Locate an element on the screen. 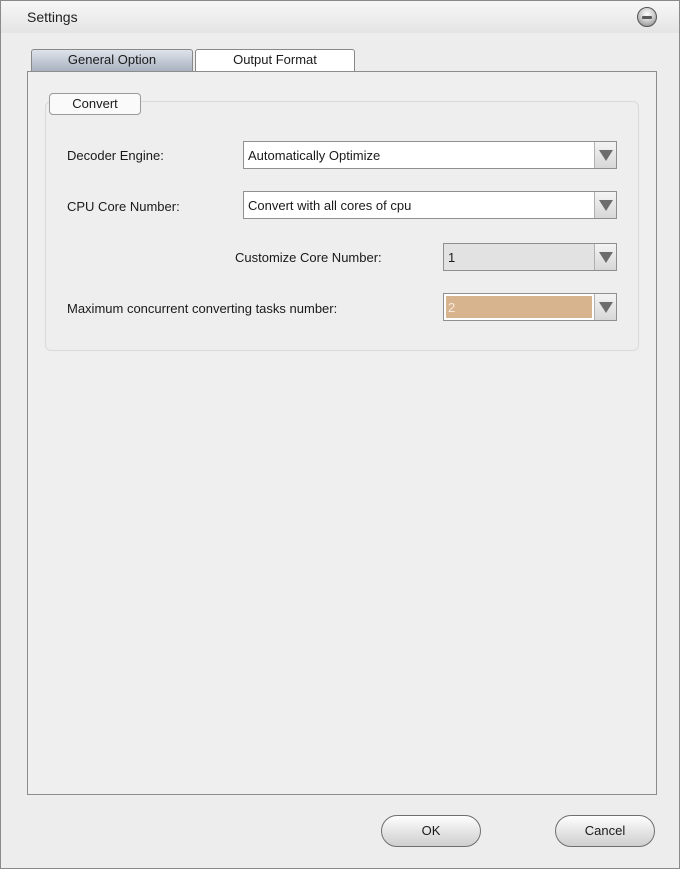  cpu-core-number-select: Convert with all cores of cpu is located at coordinates (430, 205).